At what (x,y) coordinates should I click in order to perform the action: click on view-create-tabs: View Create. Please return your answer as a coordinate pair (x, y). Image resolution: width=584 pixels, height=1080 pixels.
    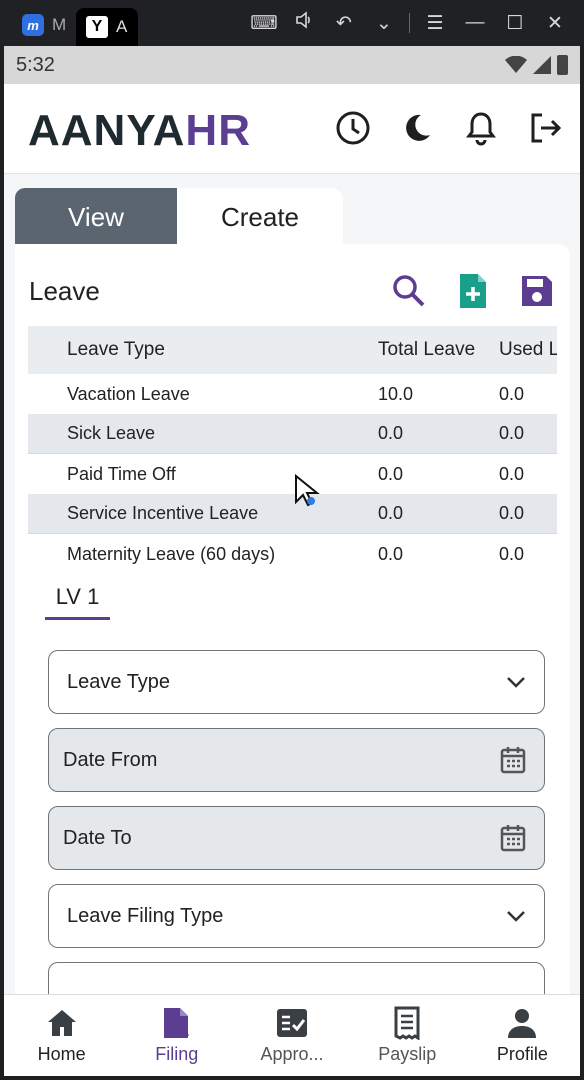
    Looking at the image, I should click on (292, 217).